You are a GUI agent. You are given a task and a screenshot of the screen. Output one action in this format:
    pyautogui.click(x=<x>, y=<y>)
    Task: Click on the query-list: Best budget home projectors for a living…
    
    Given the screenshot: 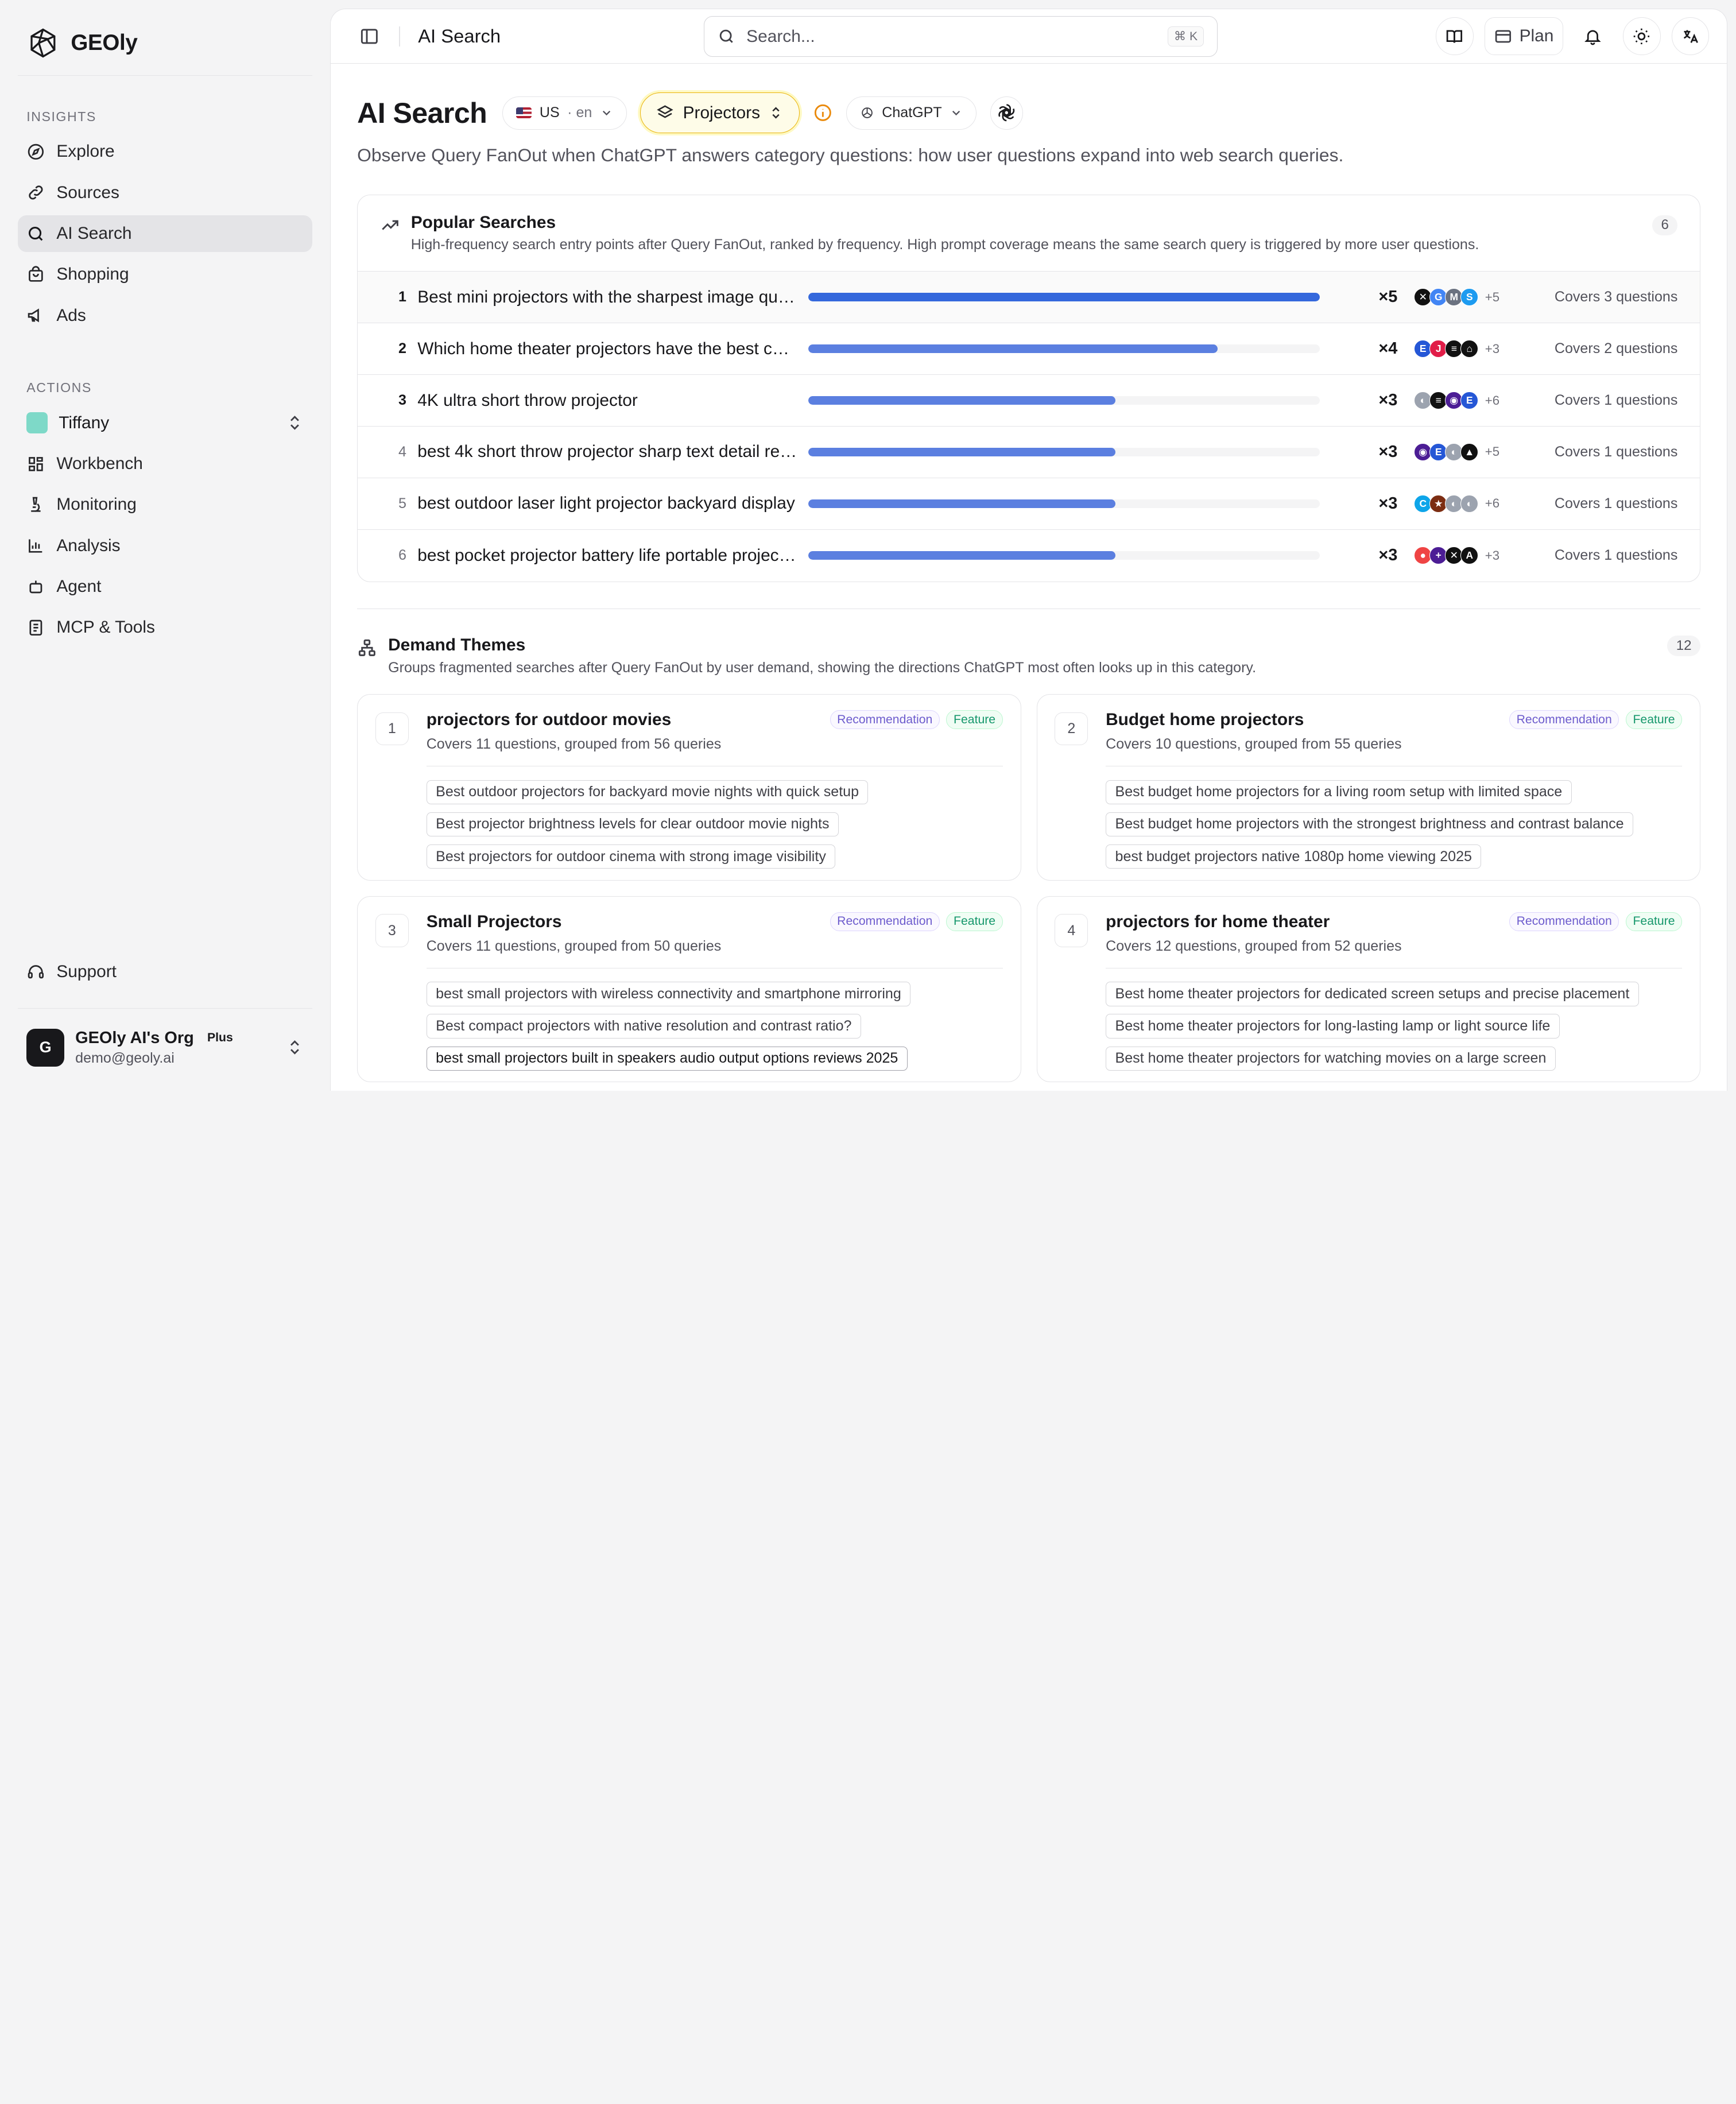 What is the action you would take?
    pyautogui.click(x=1394, y=824)
    